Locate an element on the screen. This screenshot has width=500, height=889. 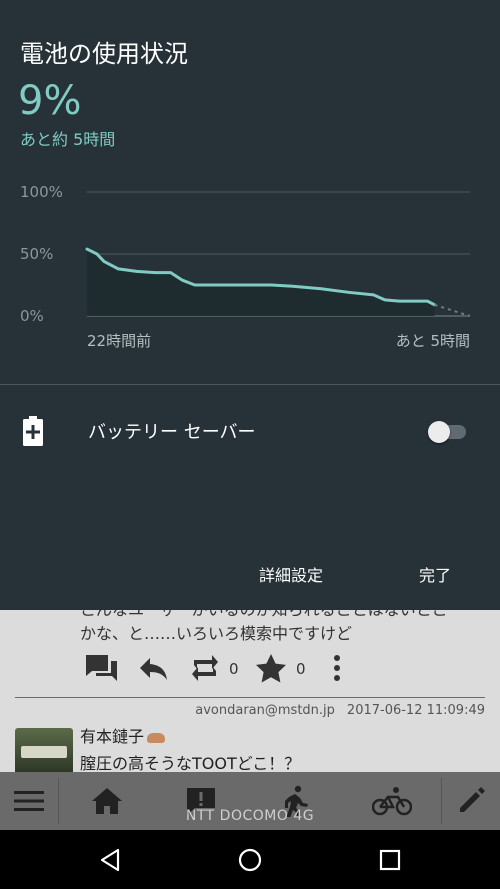
home-circle-icon is located at coordinates (250, 859).